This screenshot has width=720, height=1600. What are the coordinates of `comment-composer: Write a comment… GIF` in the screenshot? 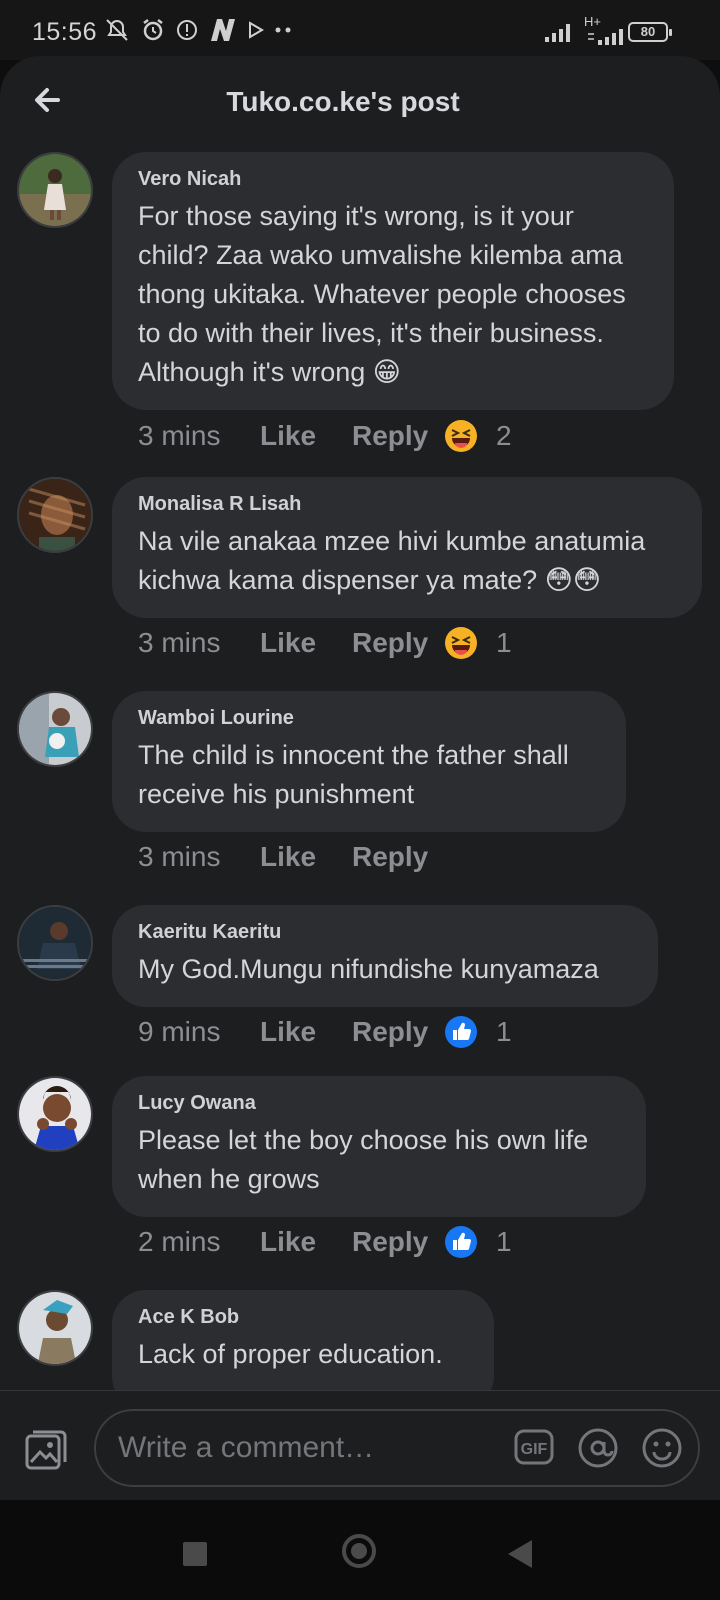 It's located at (360, 1445).